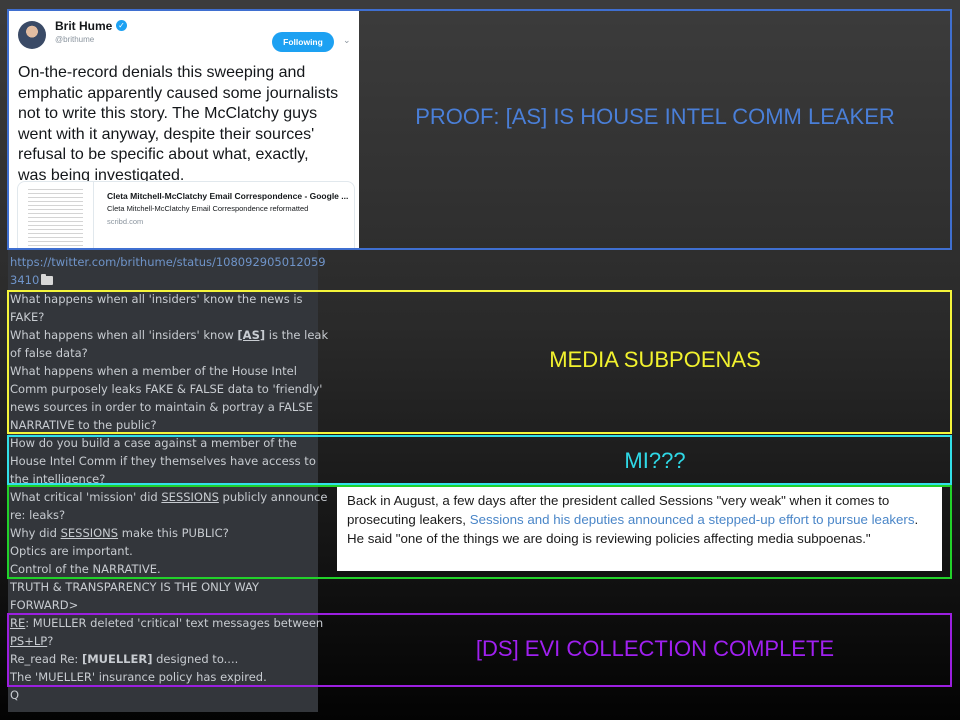 The height and width of the screenshot is (720, 960). What do you see at coordinates (135, 587) in the screenshot?
I see `post-line: TRUTH & TRANSPARENCY IS THE ONLY WAY` at bounding box center [135, 587].